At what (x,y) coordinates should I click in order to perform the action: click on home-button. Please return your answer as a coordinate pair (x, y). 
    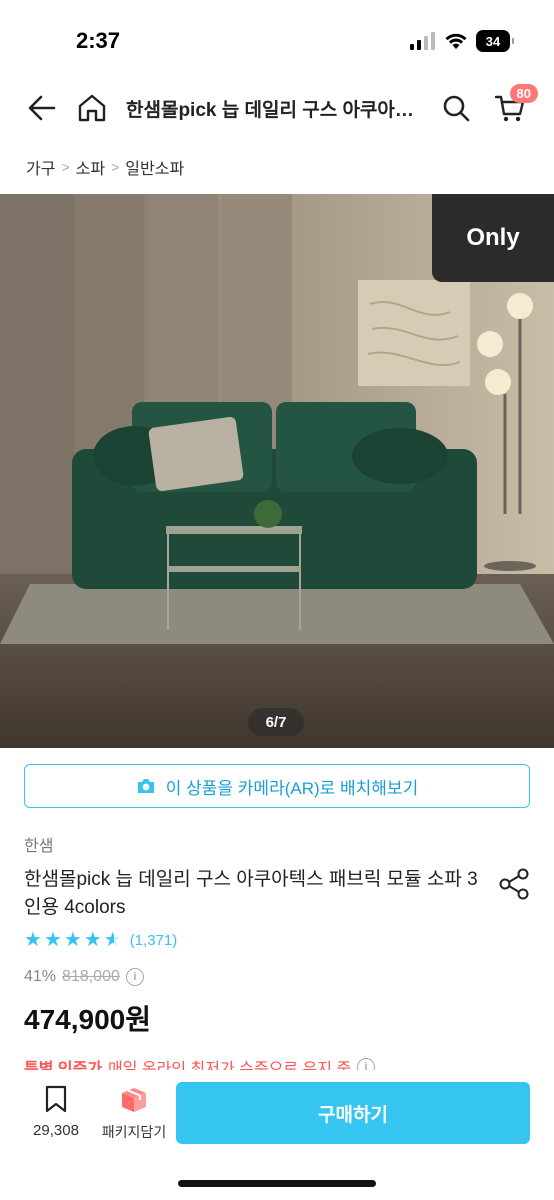
    Looking at the image, I should click on (92, 108).